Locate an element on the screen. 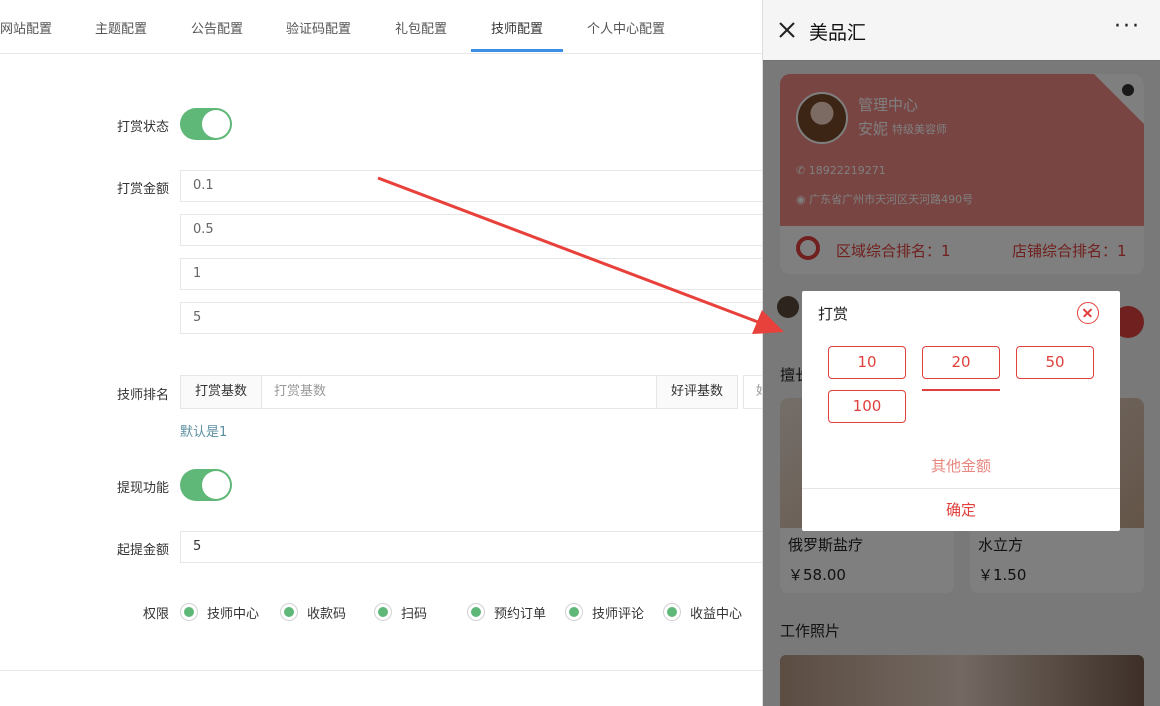  tip-amount-input-1: 0.1 is located at coordinates (471, 186).